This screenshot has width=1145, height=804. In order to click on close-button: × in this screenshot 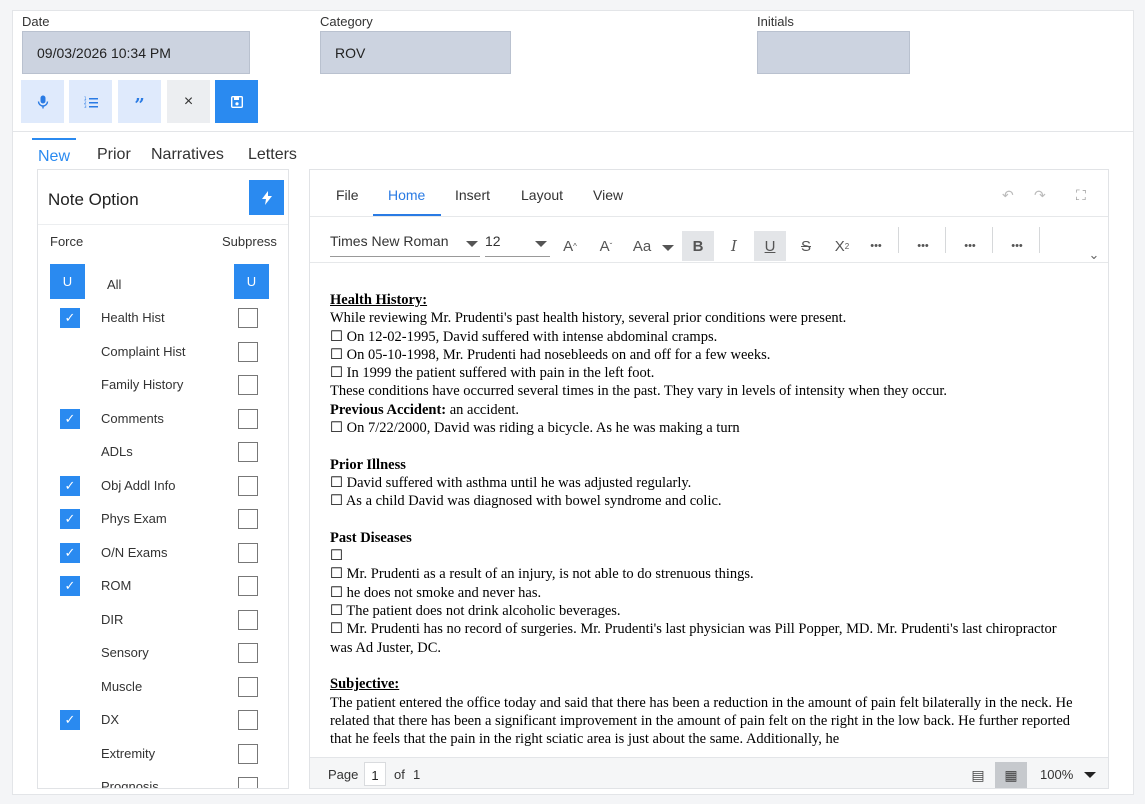, I will do `click(188, 101)`.